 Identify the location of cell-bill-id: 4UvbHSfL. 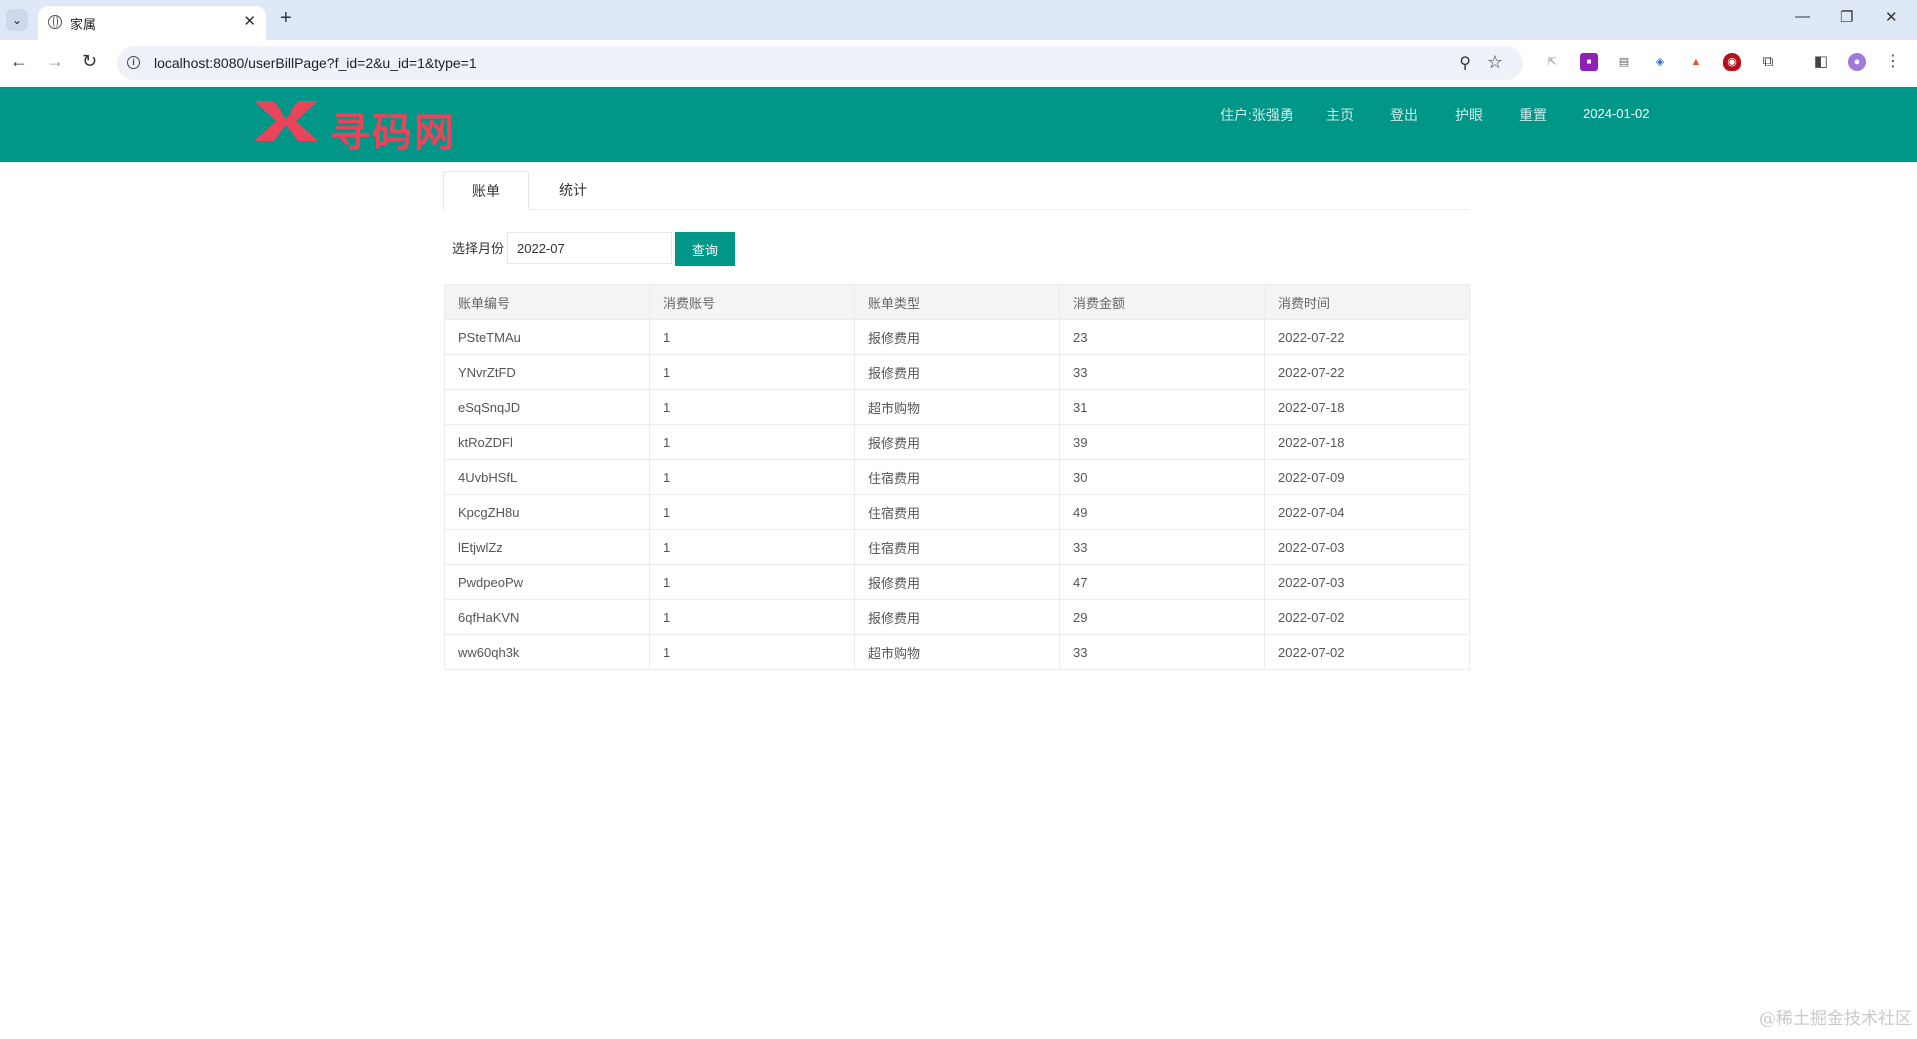
(547, 477).